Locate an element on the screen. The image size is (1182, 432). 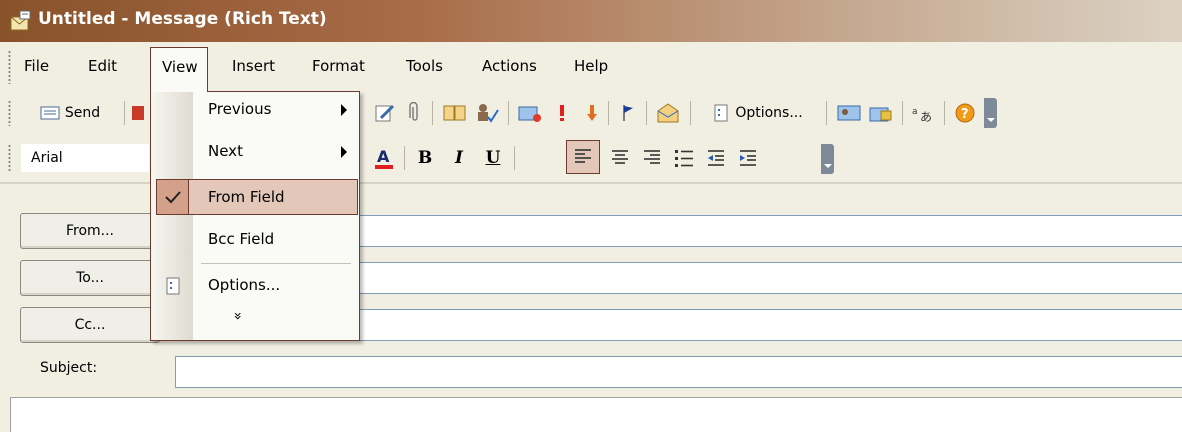
view-menu-previous: Previous is located at coordinates (255, 110).